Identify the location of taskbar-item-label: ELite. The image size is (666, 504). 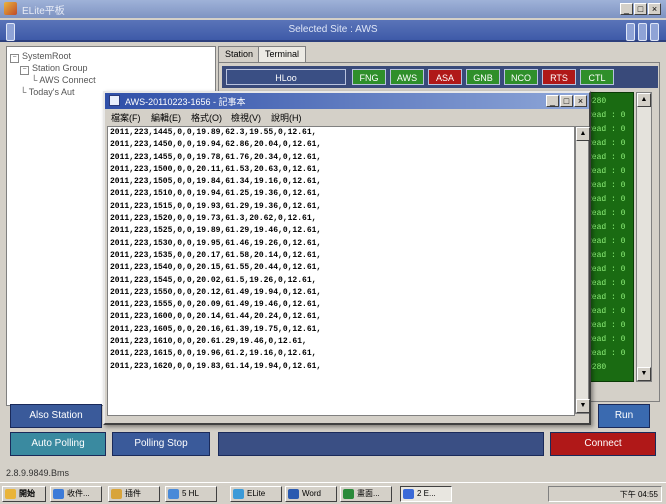
(256, 493).